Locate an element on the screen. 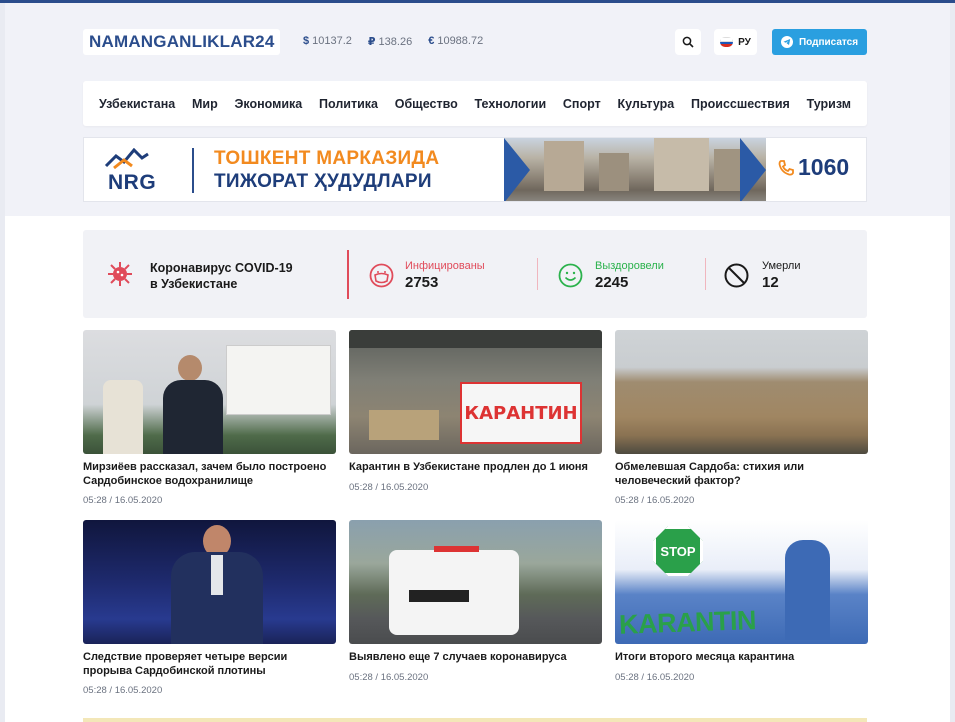 Image resolution: width=955 pixels, height=722 pixels. search-button is located at coordinates (688, 42).